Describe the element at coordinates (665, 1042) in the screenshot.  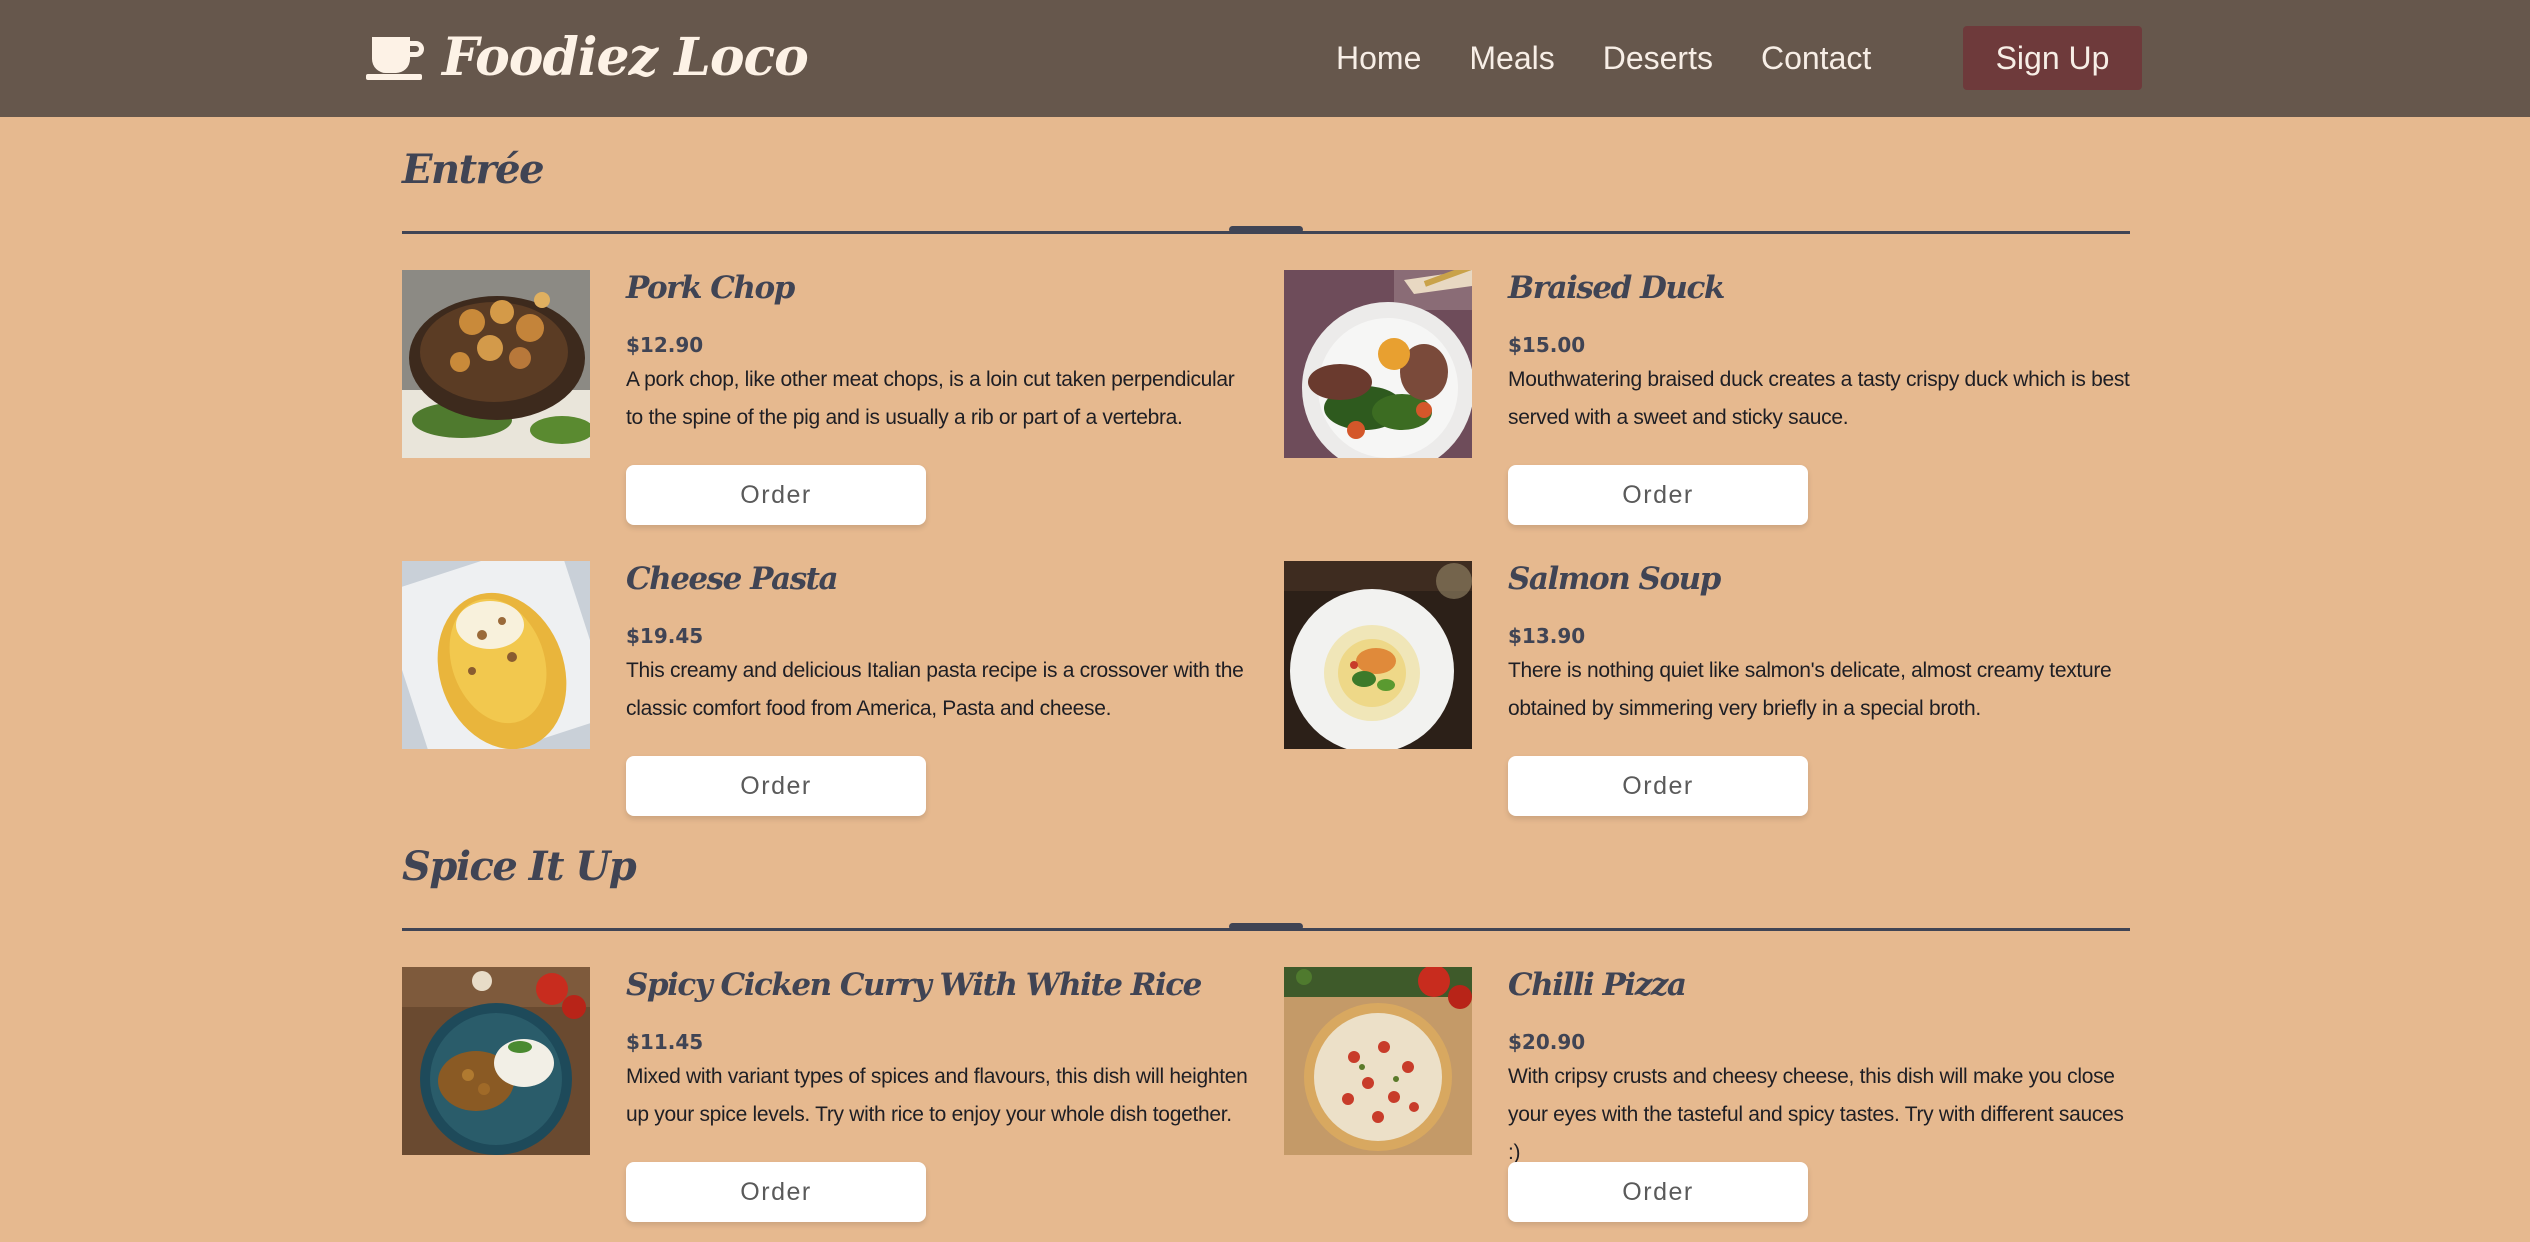
I see `item-price: $11.45` at that location.